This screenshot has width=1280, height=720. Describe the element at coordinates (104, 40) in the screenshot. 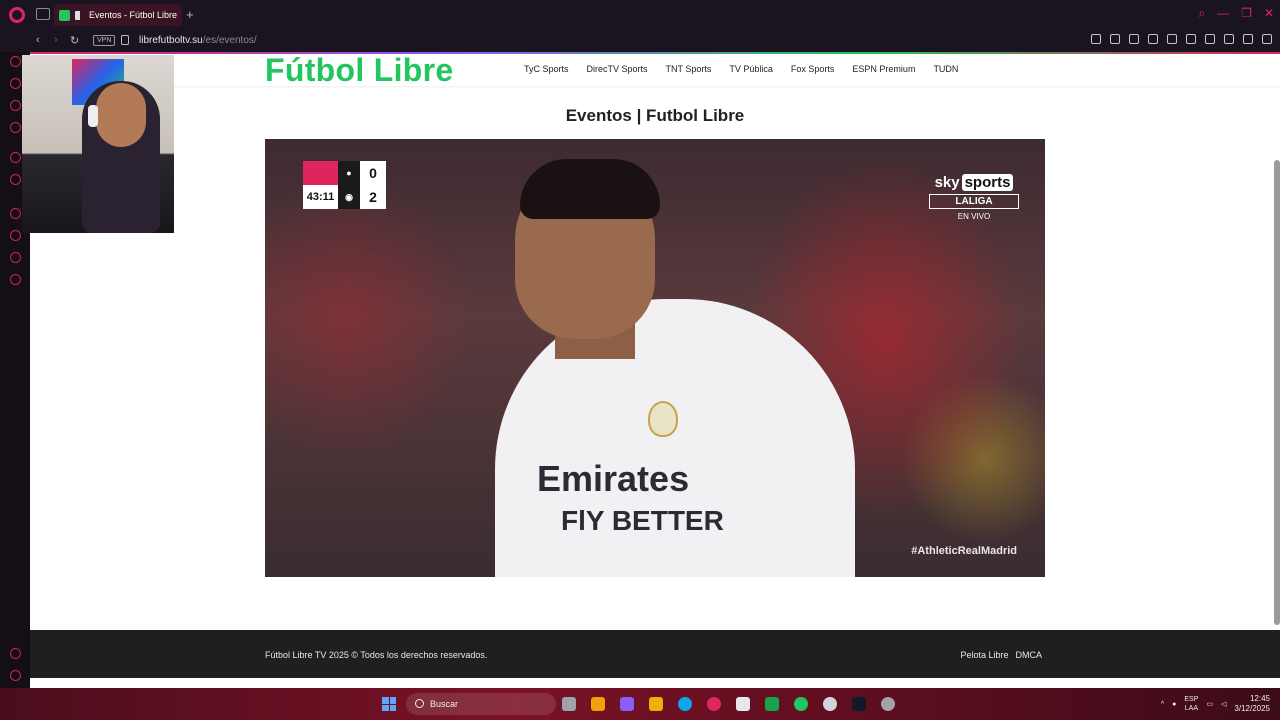

I see `vpn-badge: VPN` at that location.